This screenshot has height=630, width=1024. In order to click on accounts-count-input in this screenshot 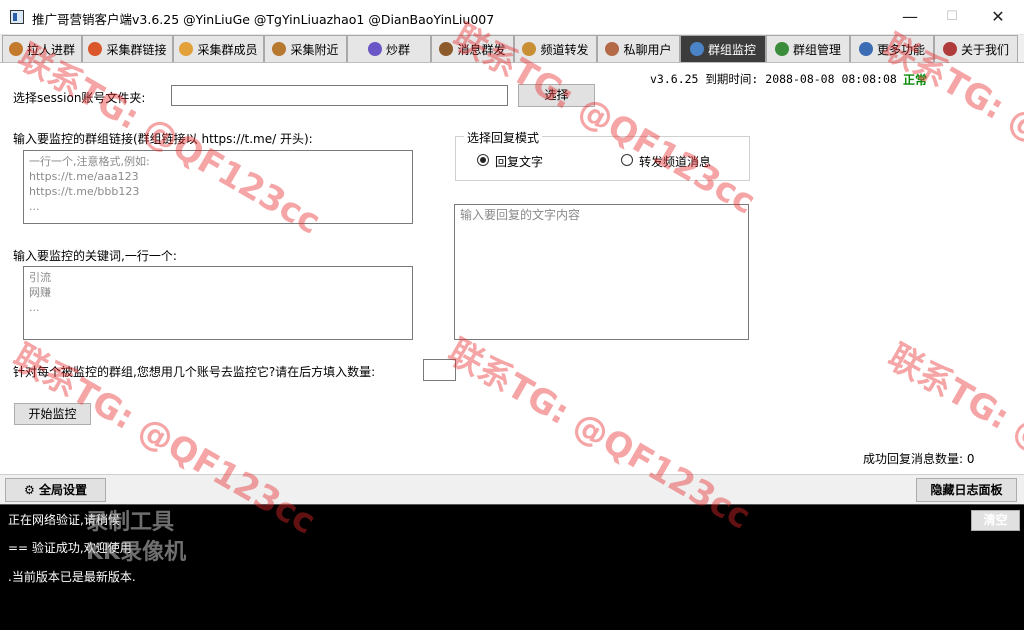, I will do `click(439, 370)`.